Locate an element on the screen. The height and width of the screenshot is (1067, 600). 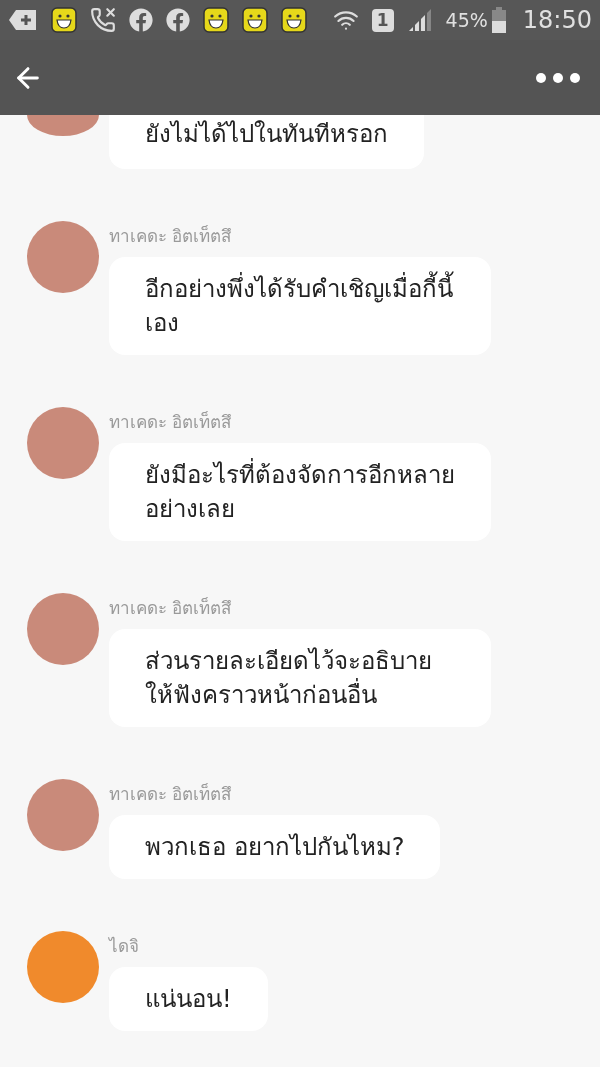
message-bubble: ยังมีอะไรที่ต้องจัดการอีกหลายอย่างเลย is located at coordinates (300, 492).